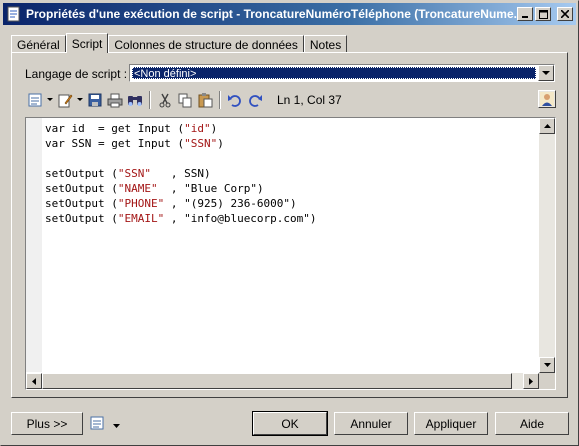  I want to click on code-line: var SSN = get Input ("SSN"), so click(134, 143).